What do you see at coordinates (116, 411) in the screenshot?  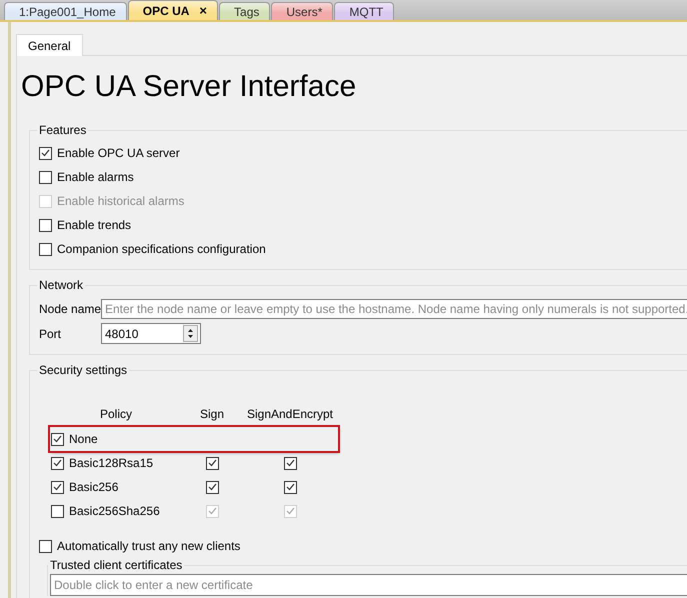 I see `column-header: Policy` at bounding box center [116, 411].